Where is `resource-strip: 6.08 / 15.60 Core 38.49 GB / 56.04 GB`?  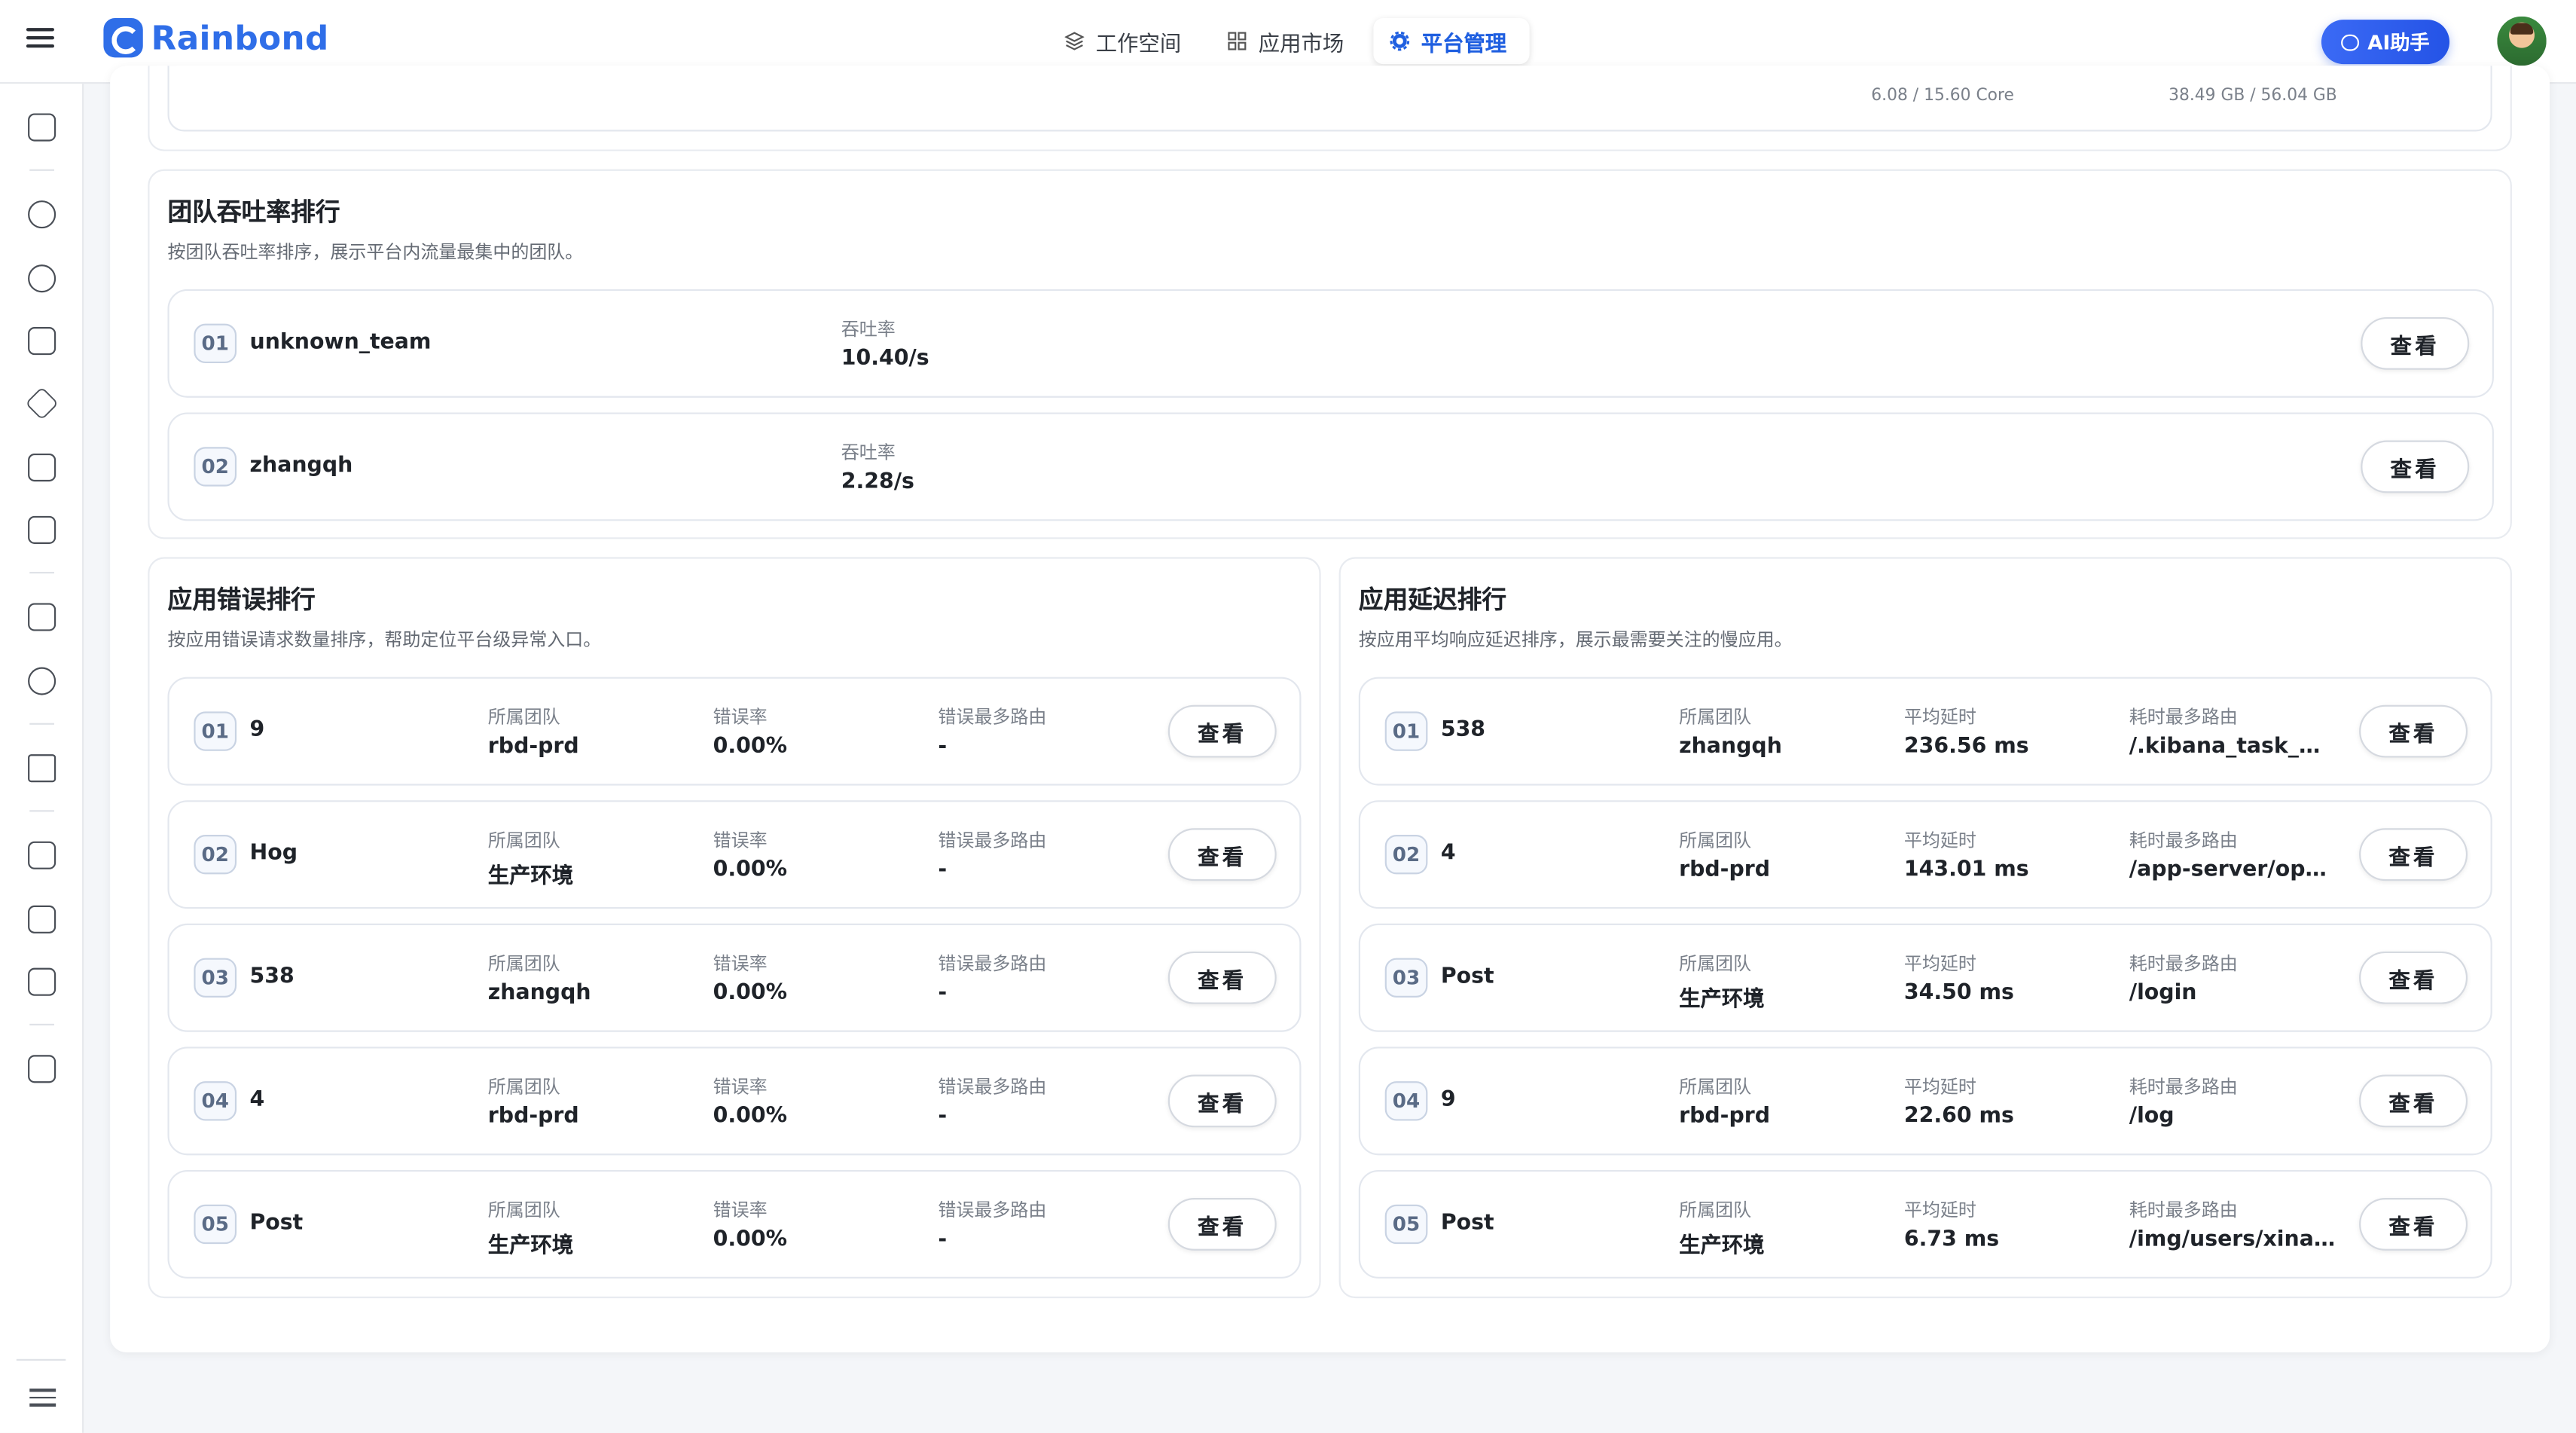
resource-strip: 6.08 / 15.60 Core 38.49 GB / 56.04 GB is located at coordinates (1330, 108).